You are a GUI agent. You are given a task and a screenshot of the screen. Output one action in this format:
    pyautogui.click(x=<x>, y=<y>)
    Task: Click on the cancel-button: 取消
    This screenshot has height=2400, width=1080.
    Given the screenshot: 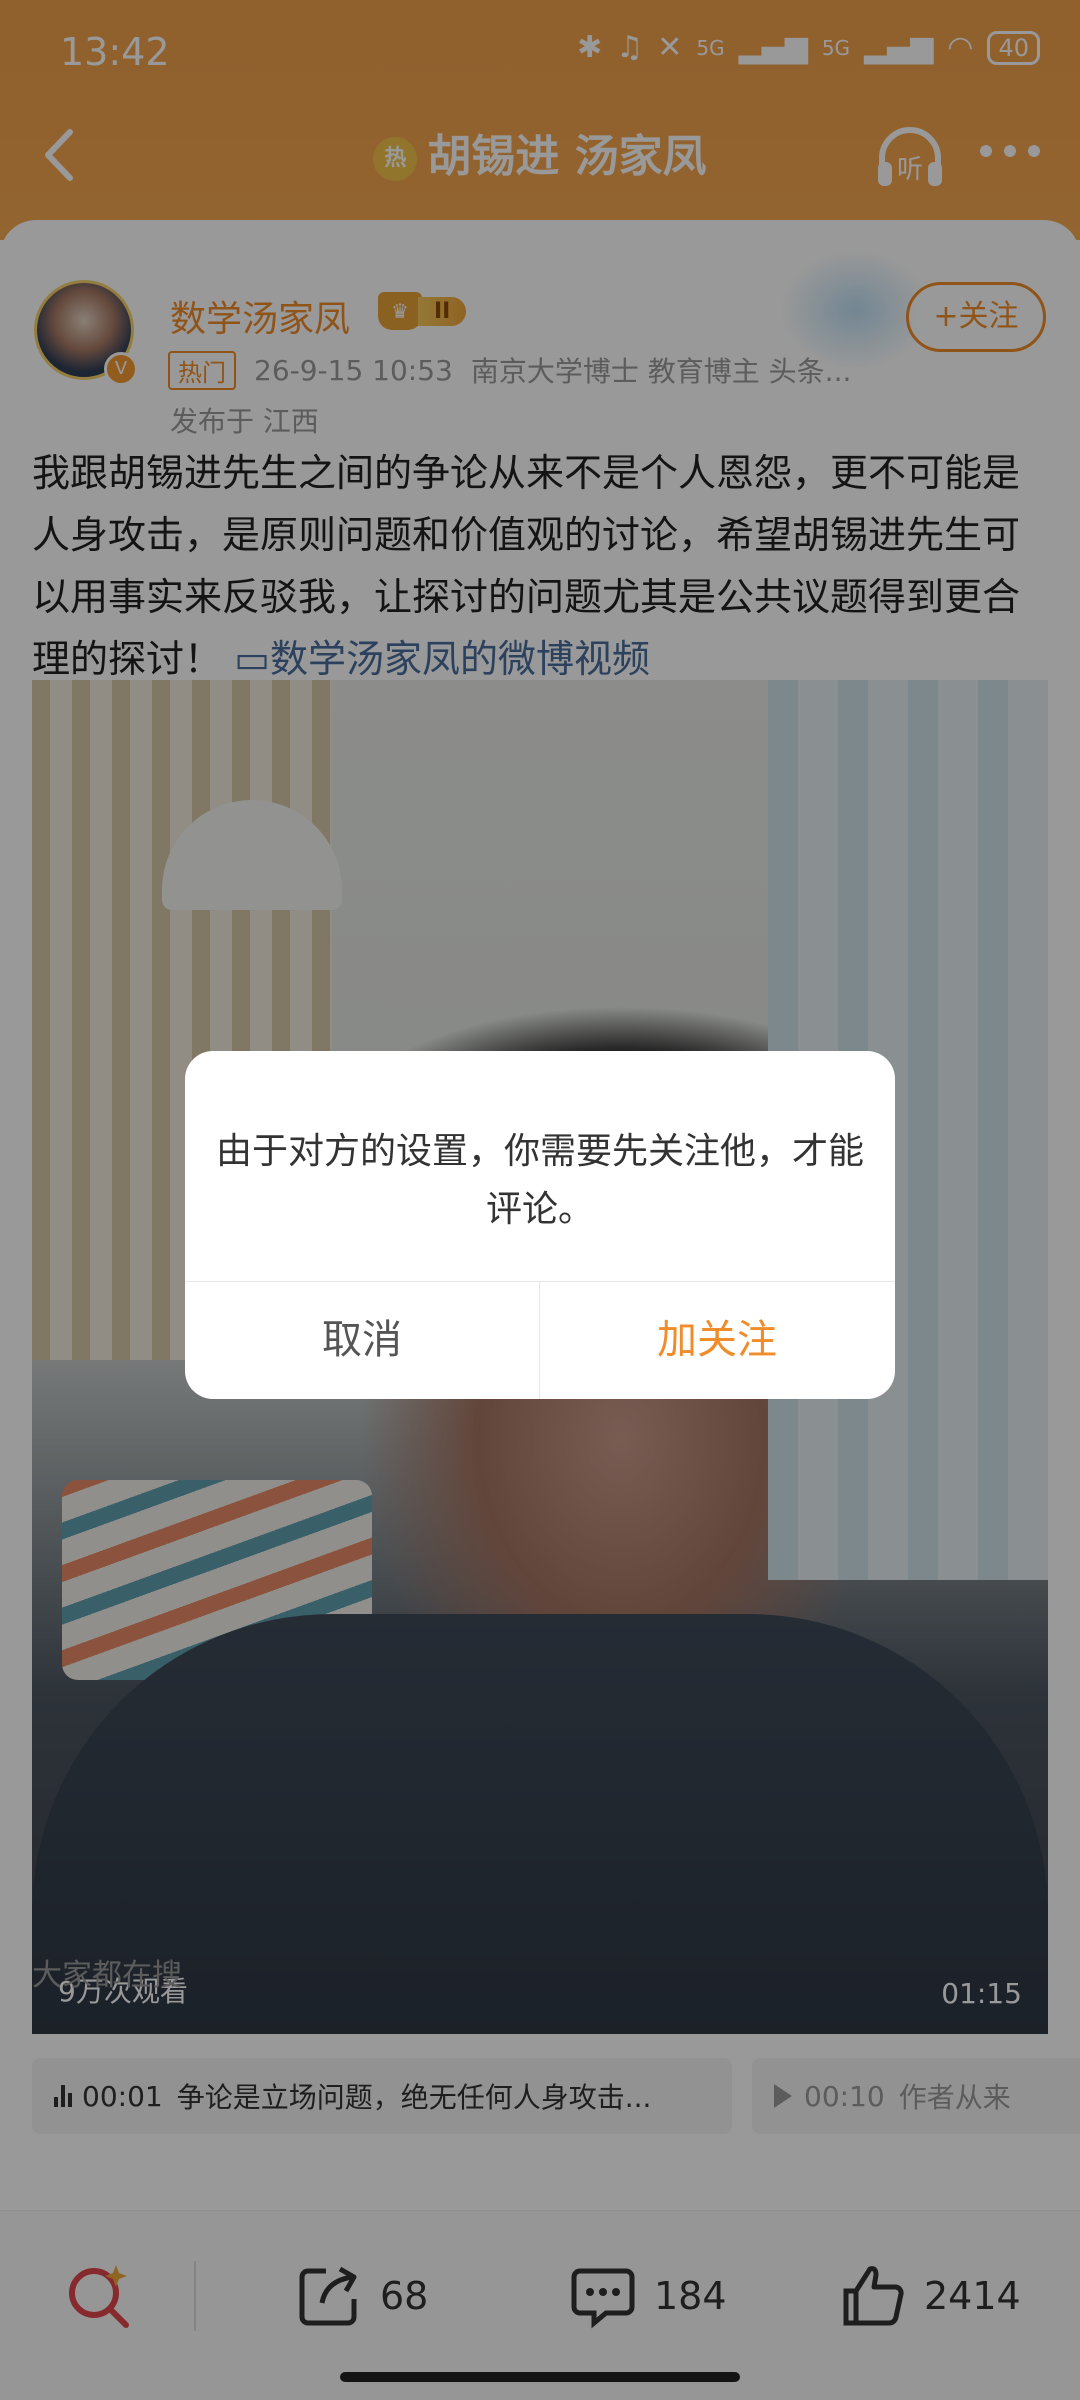 What is the action you would take?
    pyautogui.click(x=362, y=1340)
    